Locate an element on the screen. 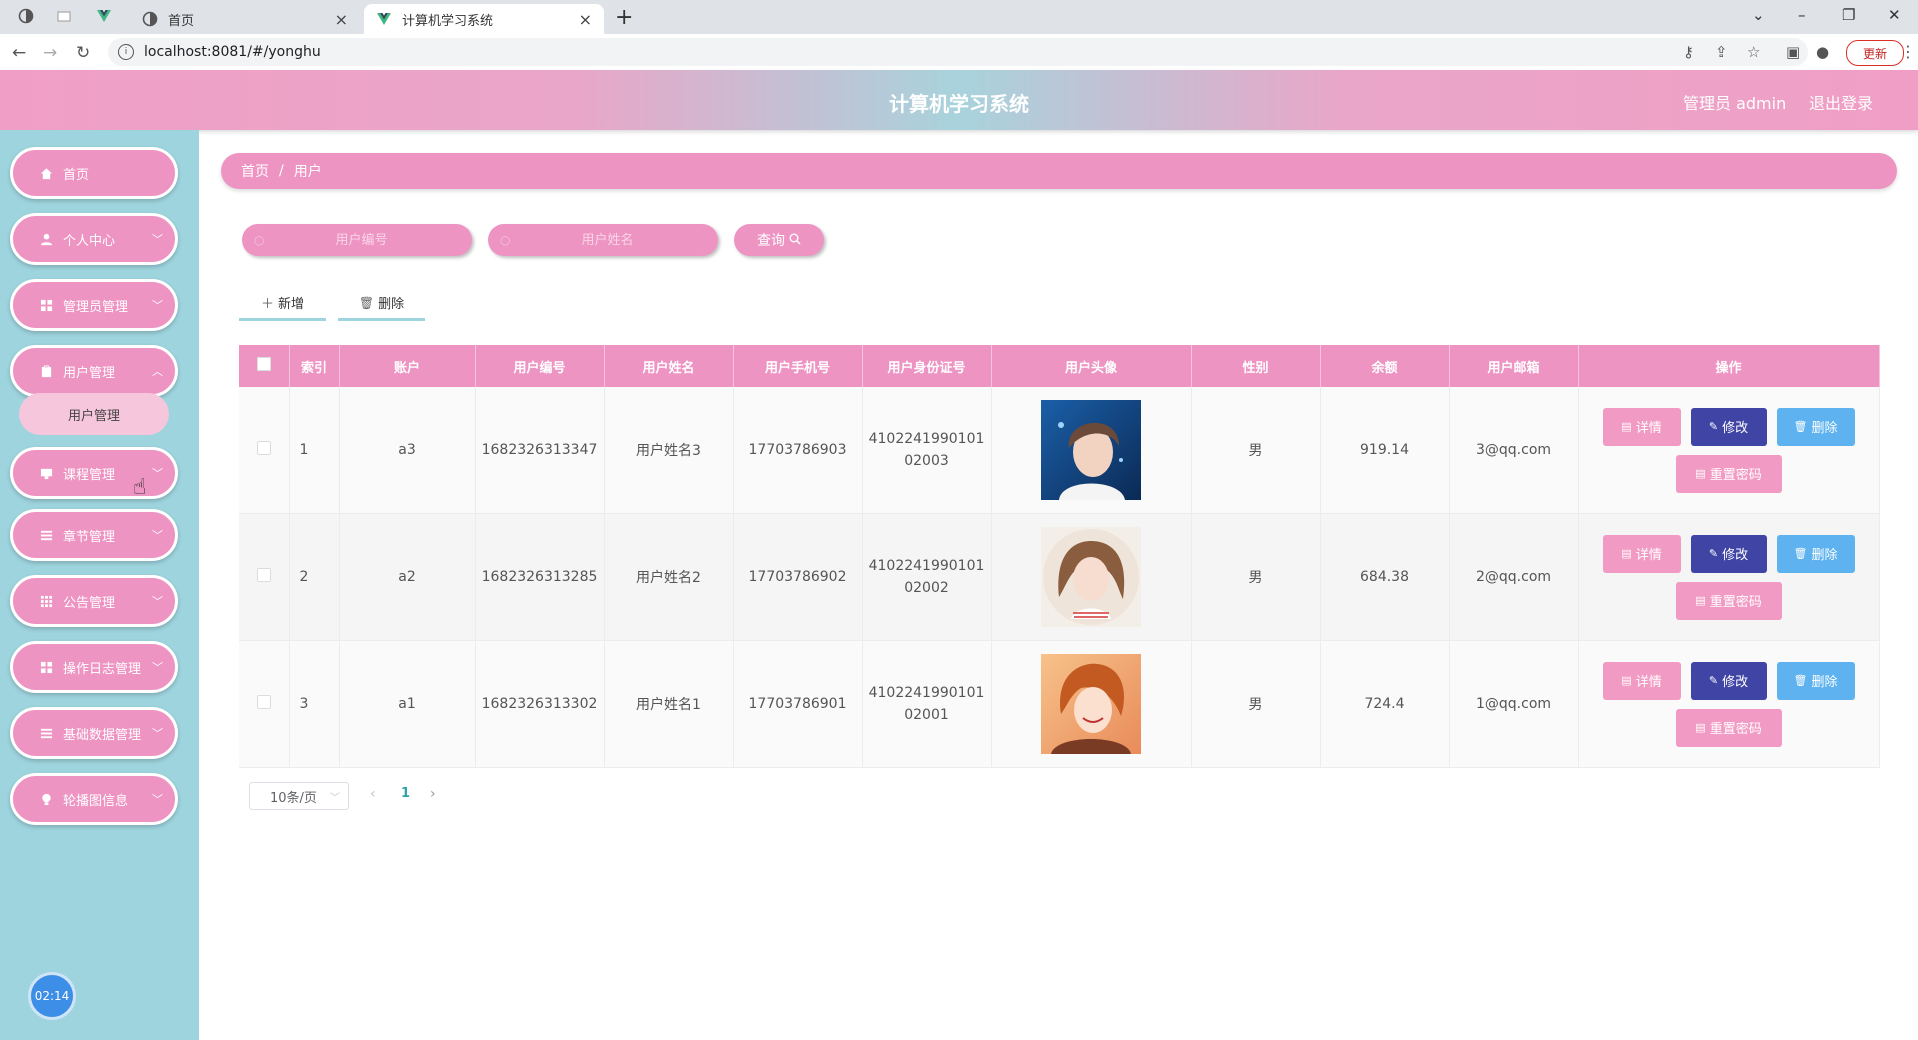  query-button: 查询 is located at coordinates (779, 240).